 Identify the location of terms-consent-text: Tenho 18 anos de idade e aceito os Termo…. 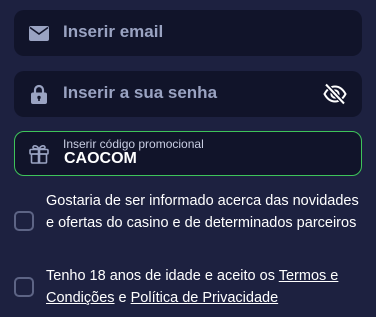
(205, 287).